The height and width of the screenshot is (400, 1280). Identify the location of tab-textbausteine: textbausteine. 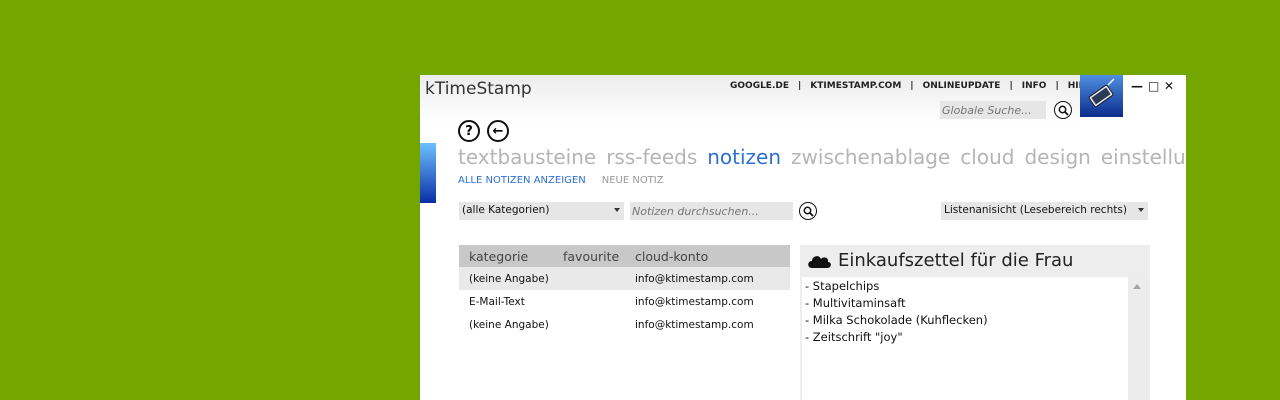
(527, 157).